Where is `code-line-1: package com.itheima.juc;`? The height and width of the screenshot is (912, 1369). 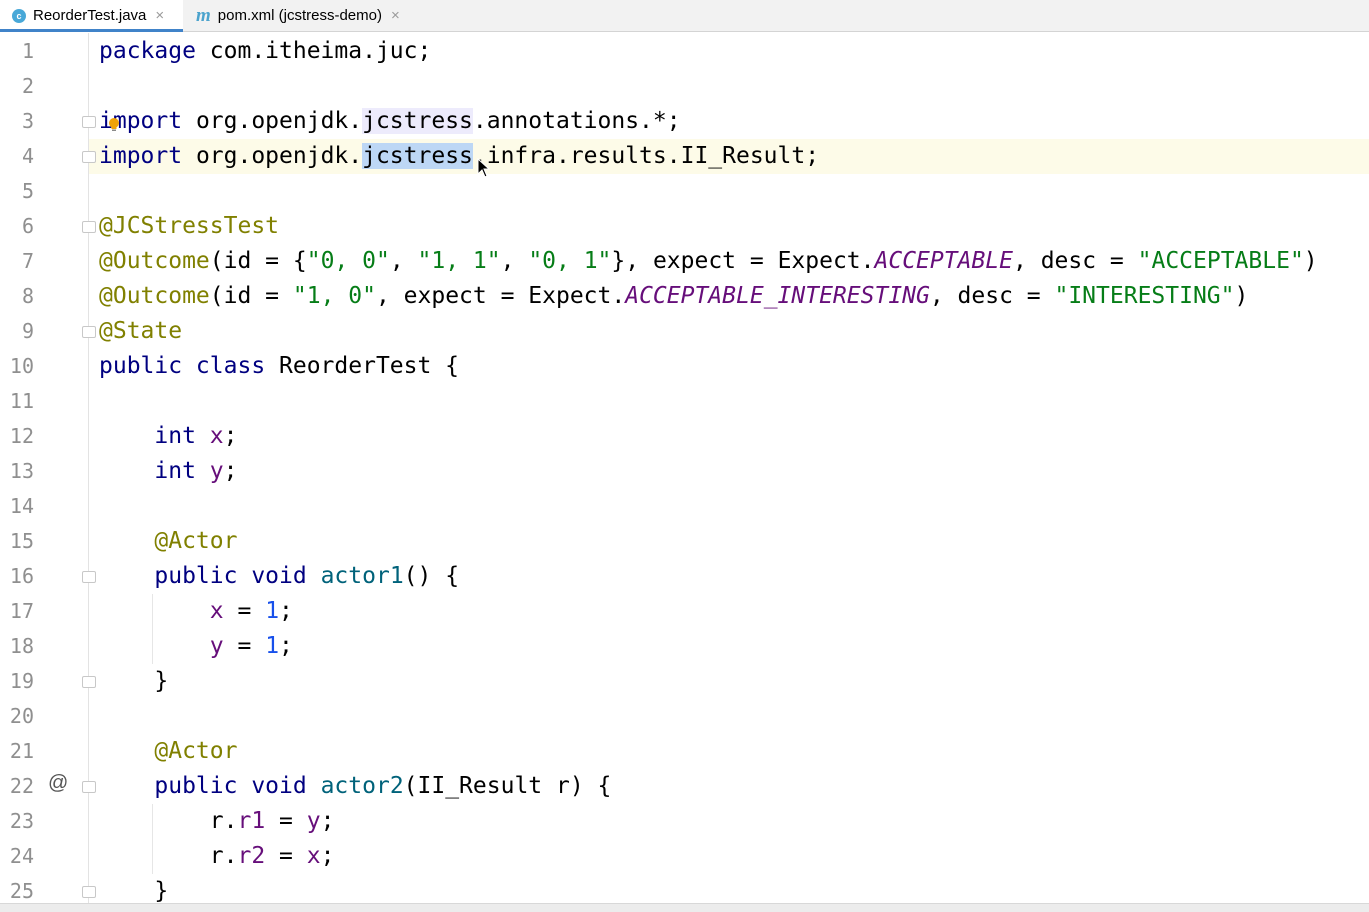 code-line-1: package com.itheima.juc; is located at coordinates (265, 51).